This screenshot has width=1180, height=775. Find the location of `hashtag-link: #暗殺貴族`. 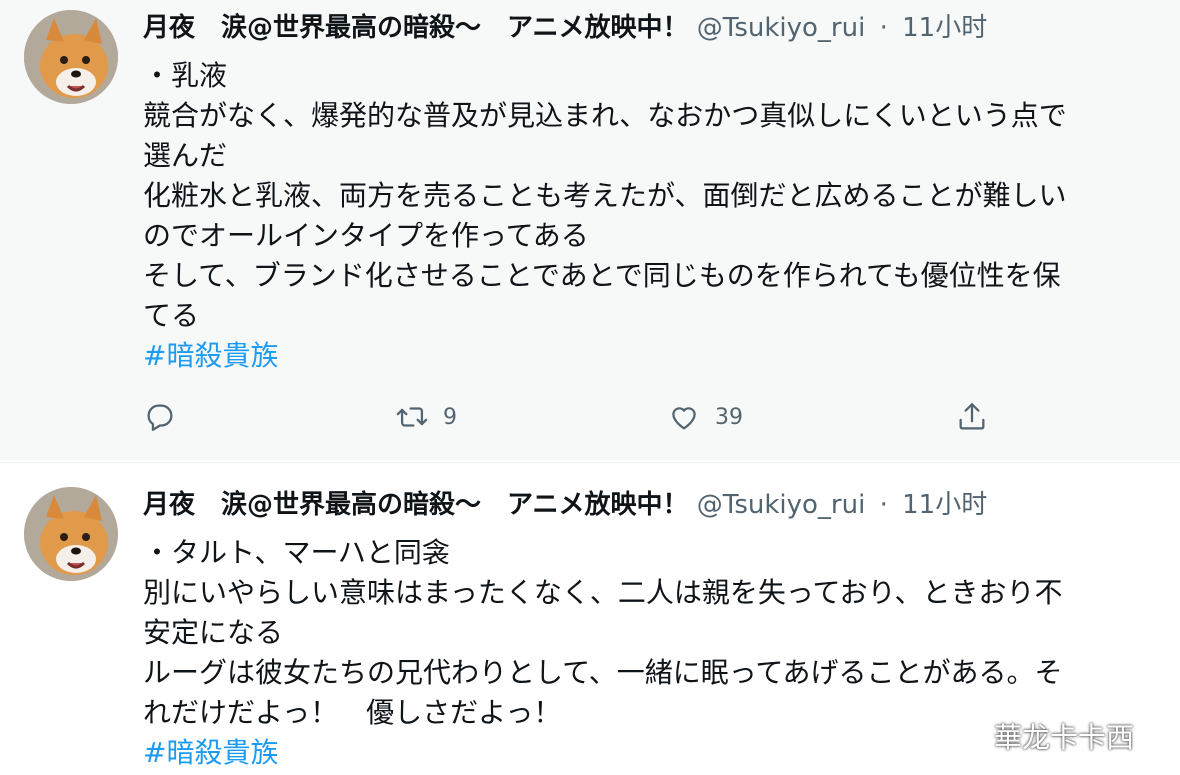

hashtag-link: #暗殺貴族 is located at coordinates (648, 356).